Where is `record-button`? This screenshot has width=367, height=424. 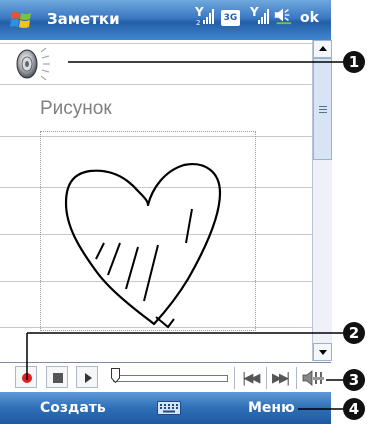 record-button is located at coordinates (26, 377).